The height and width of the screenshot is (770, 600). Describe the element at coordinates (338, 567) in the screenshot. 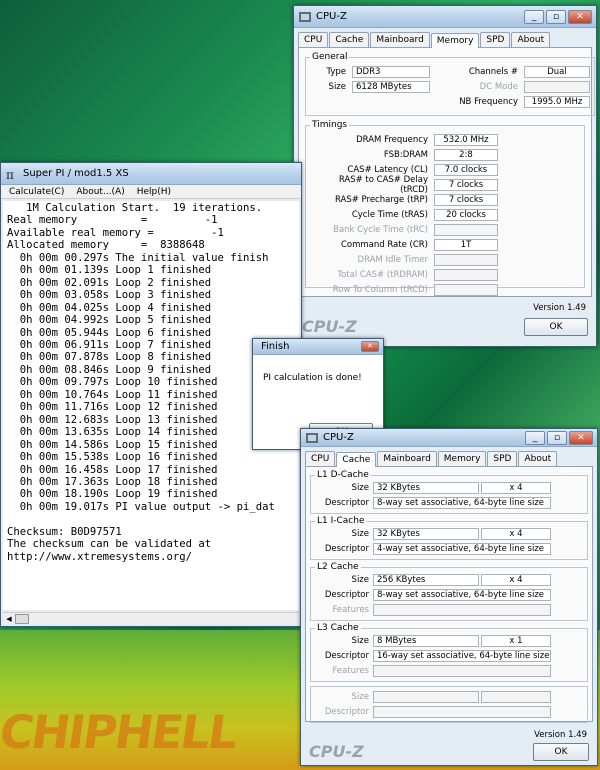

I see `l2-legend: L2 Cache` at that location.